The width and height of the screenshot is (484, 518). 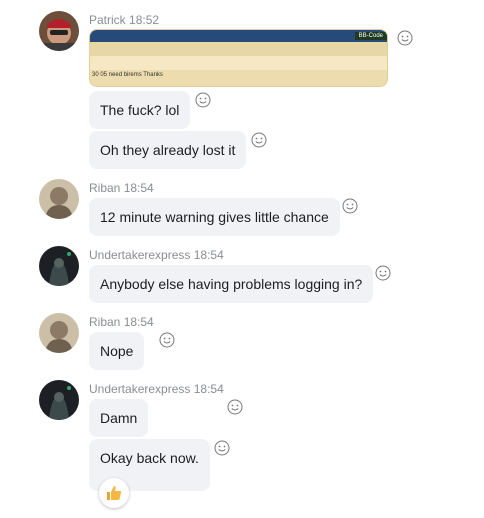 I want to click on message-text: The fuck? lol, so click(x=140, y=110).